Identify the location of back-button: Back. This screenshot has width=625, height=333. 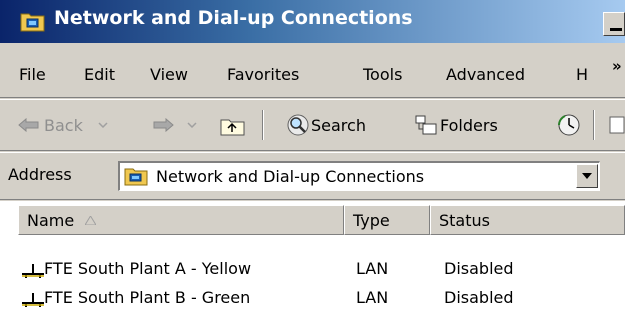
(63, 125).